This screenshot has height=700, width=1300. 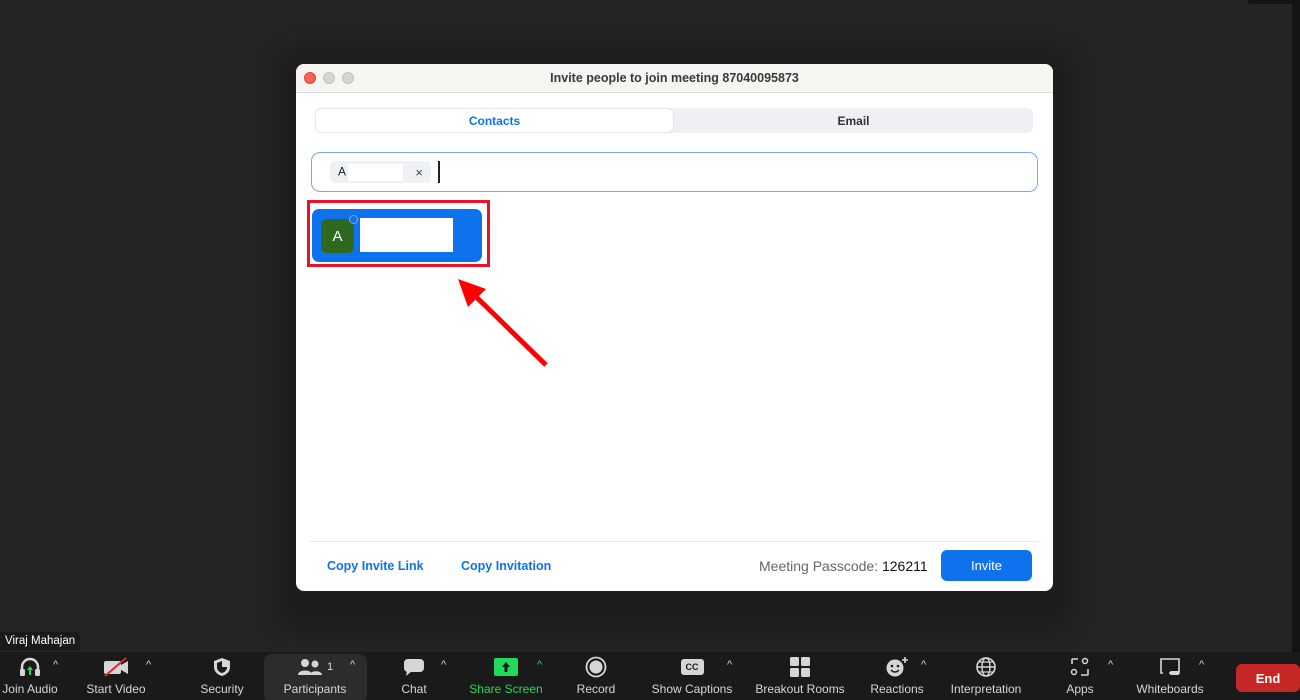 What do you see at coordinates (596, 689) in the screenshot?
I see `record-label: Record` at bounding box center [596, 689].